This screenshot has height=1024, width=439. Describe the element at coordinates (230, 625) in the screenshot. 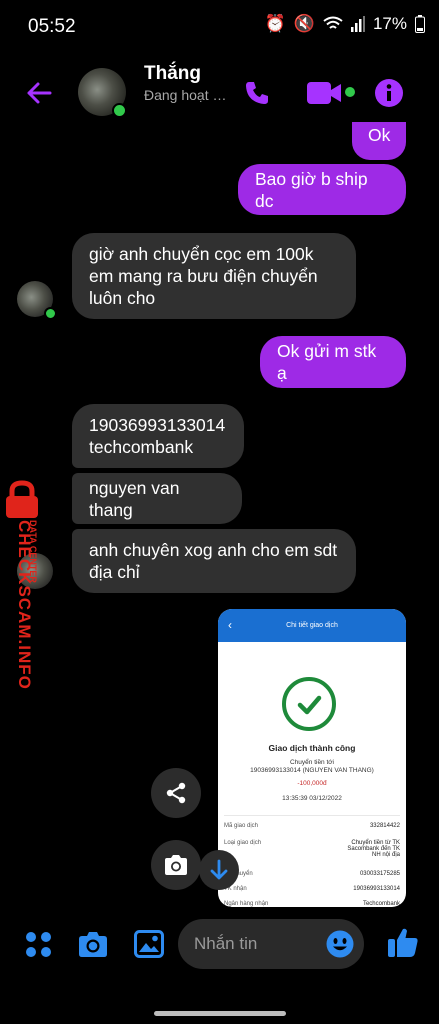

I see `chevron-left-icon: ‹` at that location.